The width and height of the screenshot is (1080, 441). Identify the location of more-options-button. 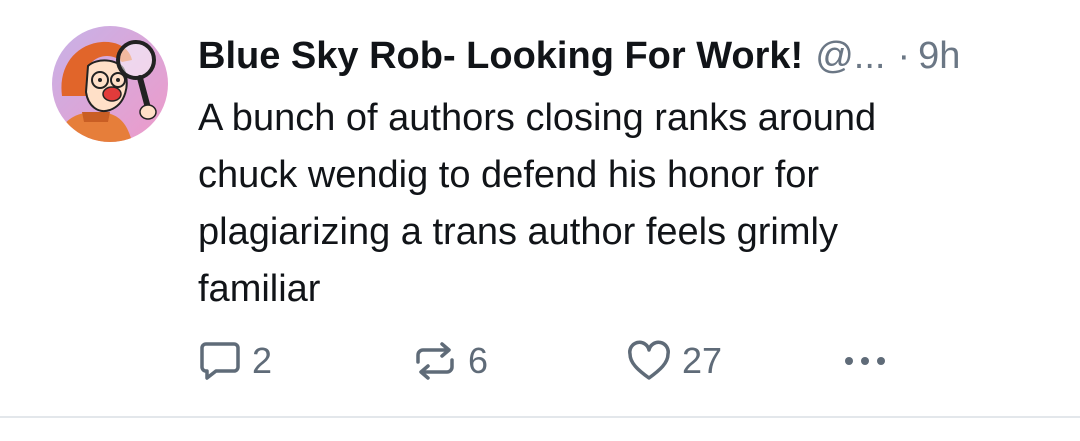
(865, 361).